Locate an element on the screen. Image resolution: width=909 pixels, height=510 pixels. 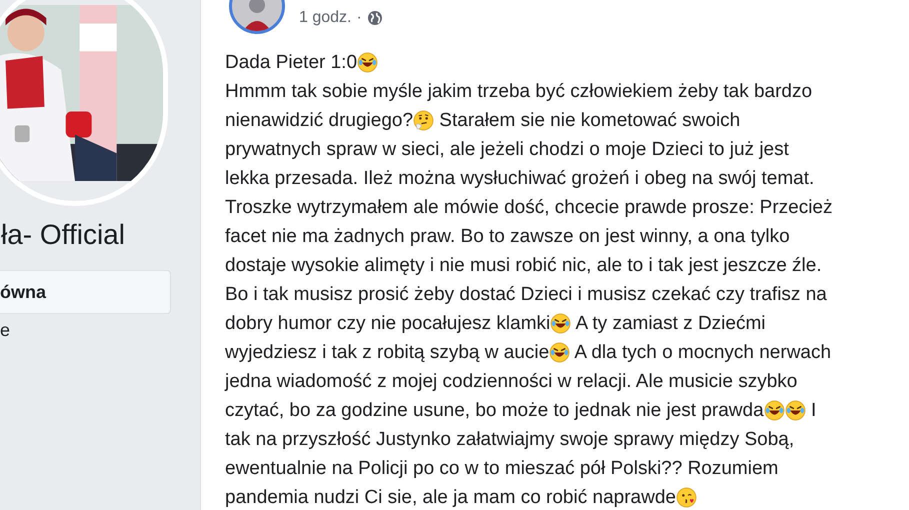
page-name: ła- Official is located at coordinates (63, 235).